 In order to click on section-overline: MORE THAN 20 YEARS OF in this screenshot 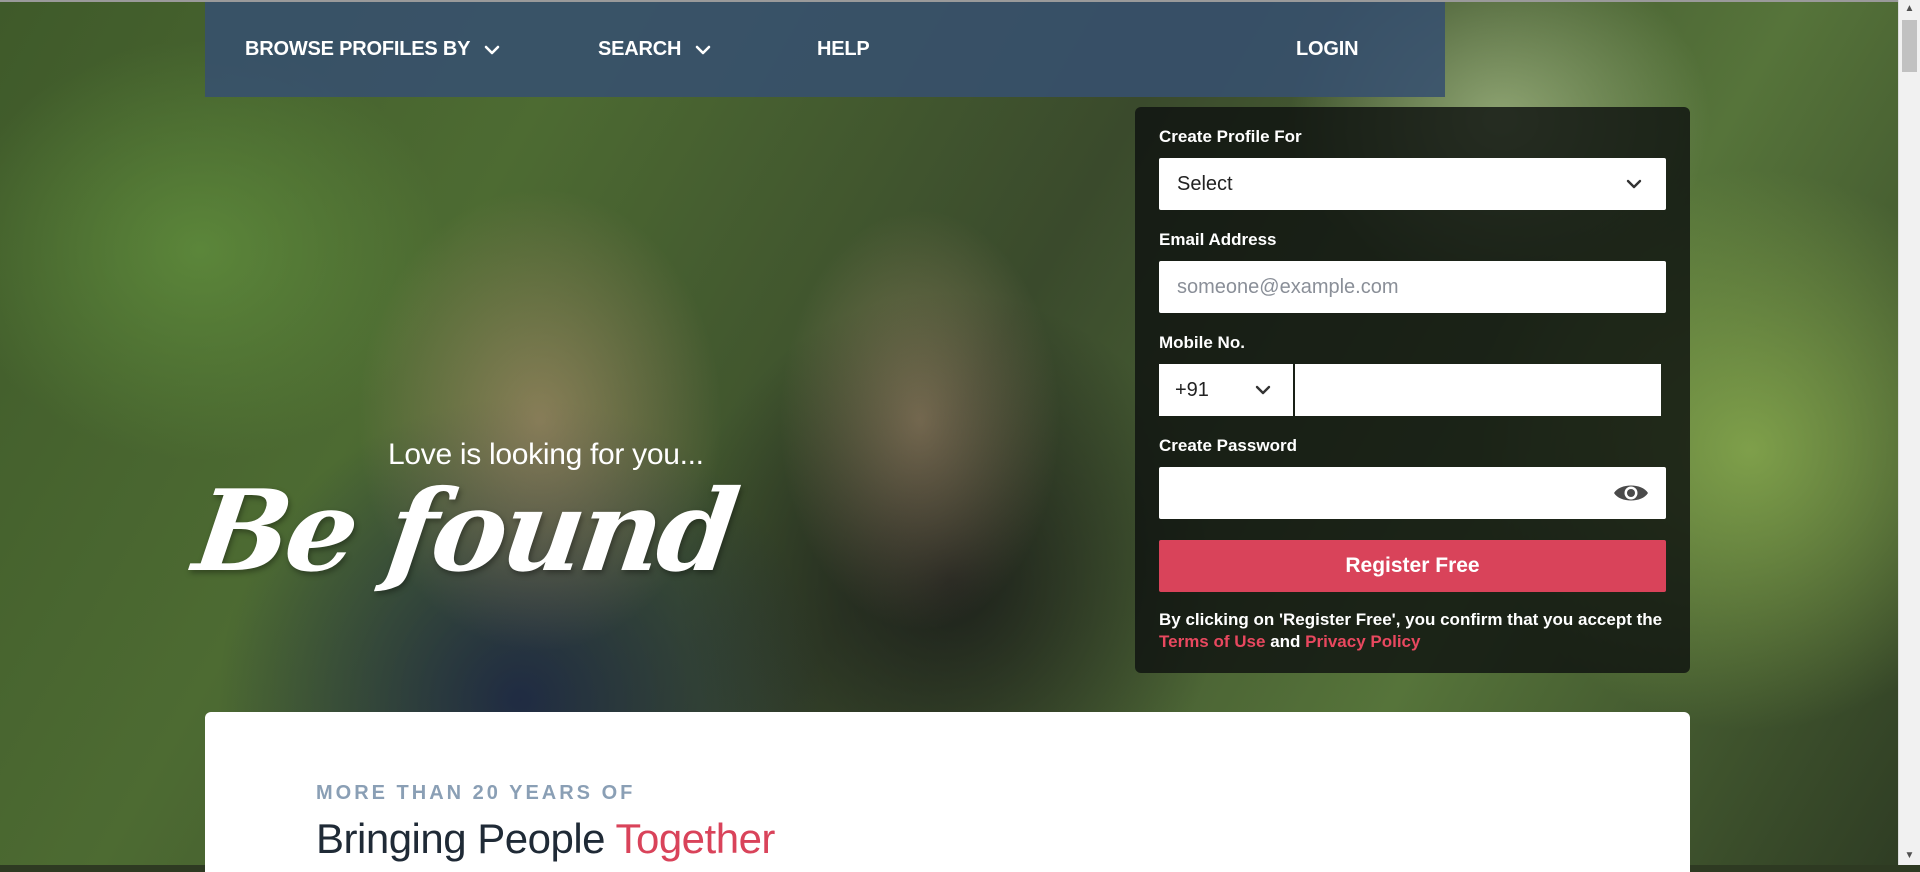, I will do `click(476, 793)`.